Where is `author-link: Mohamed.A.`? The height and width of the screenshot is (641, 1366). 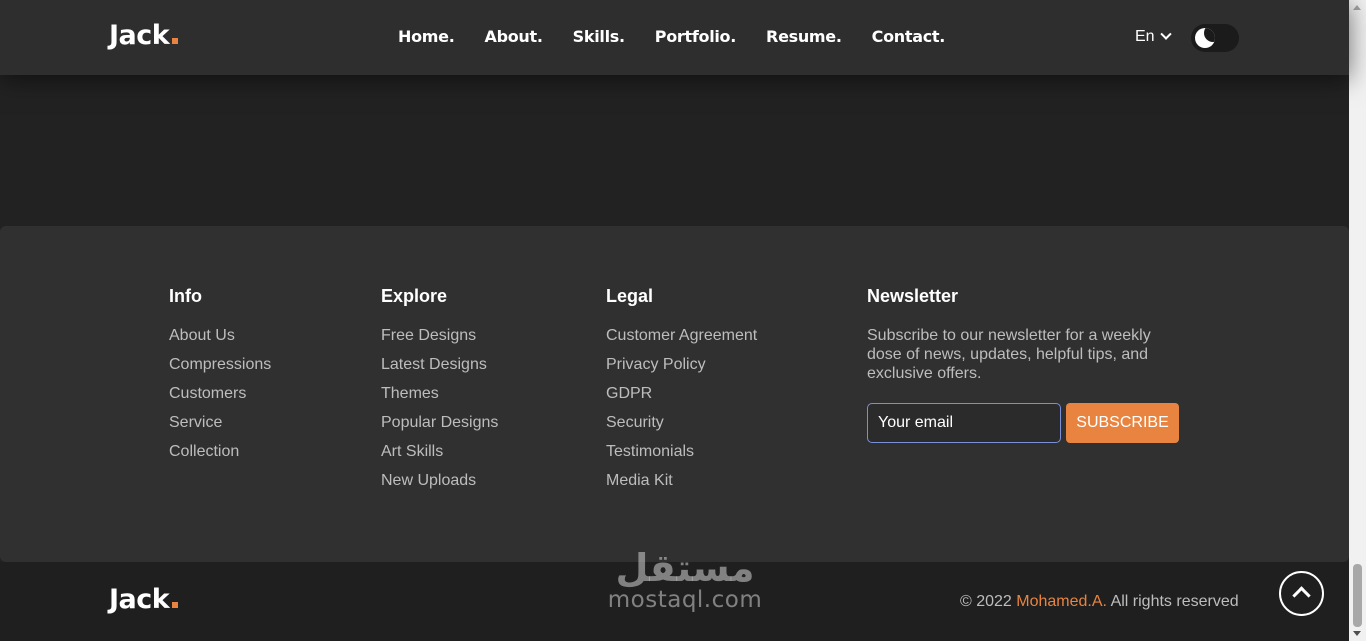 author-link: Mohamed.A. is located at coordinates (1061, 601).